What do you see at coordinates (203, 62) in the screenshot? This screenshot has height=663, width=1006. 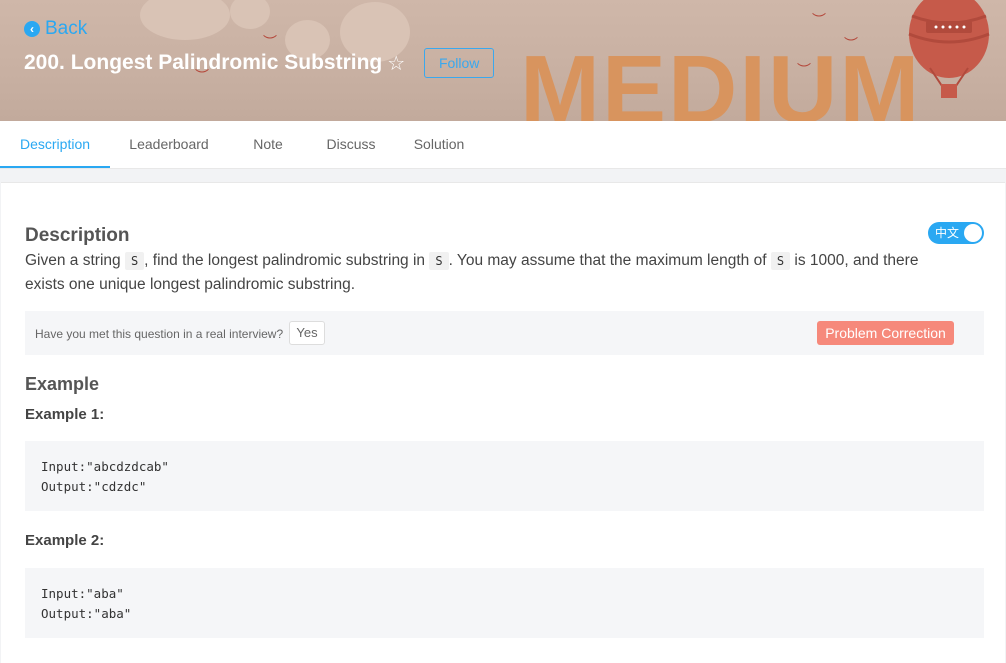 I see `problem-title: 200. Longest Palindromic Substring` at bounding box center [203, 62].